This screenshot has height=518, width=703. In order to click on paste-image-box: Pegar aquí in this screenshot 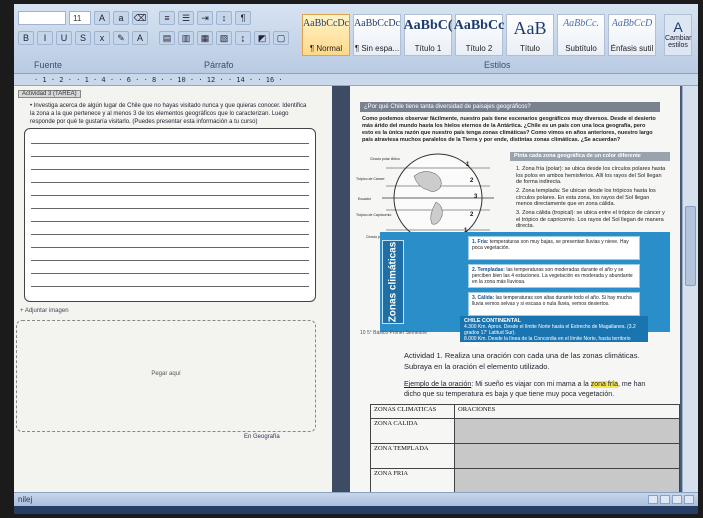, I will do `click(166, 376)`.